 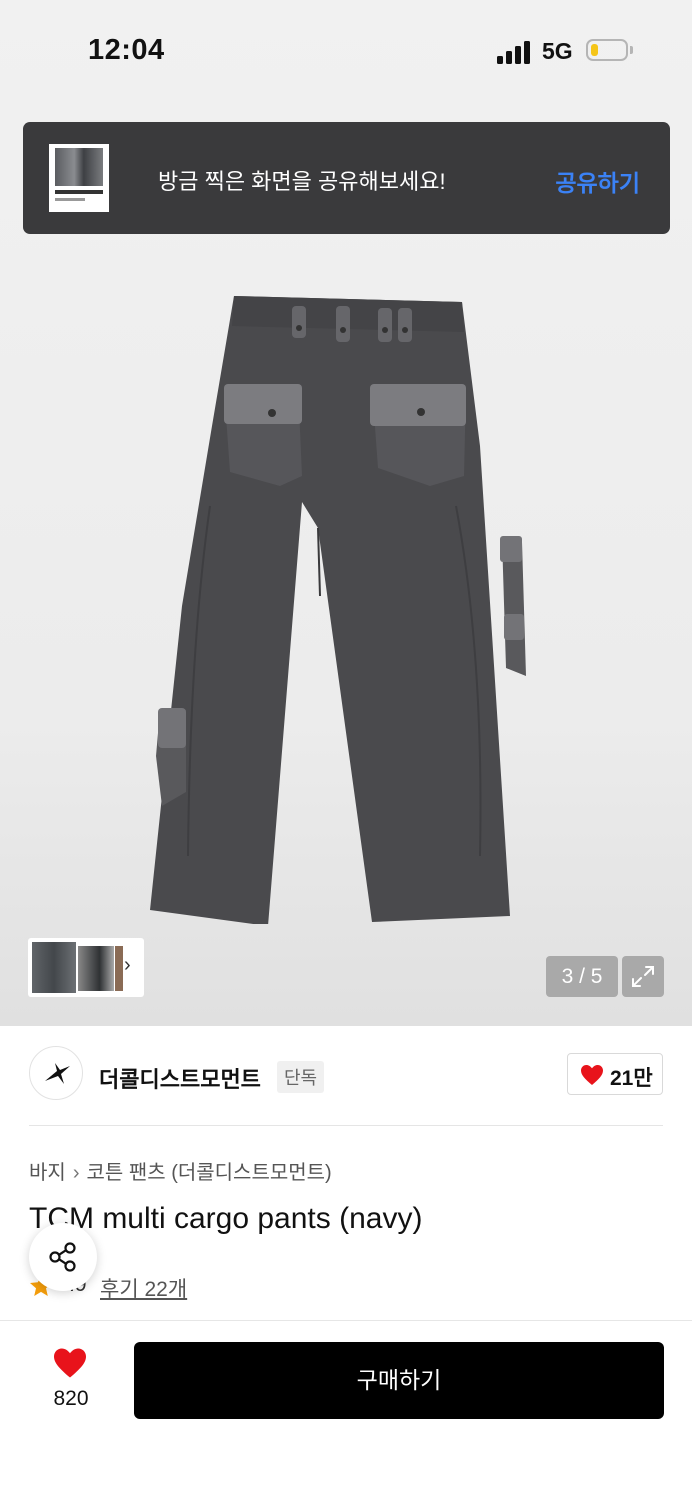 What do you see at coordinates (631, 50) in the screenshot?
I see `battery-cap` at bounding box center [631, 50].